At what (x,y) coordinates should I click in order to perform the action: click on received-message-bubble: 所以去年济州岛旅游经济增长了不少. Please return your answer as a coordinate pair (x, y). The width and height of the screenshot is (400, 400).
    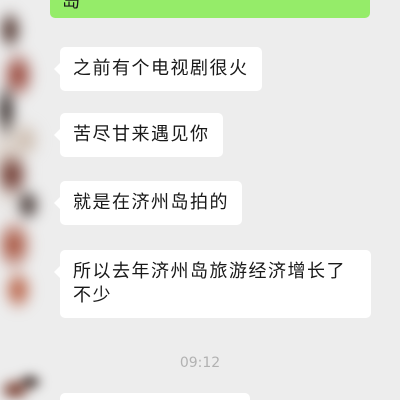
    Looking at the image, I should click on (212, 284).